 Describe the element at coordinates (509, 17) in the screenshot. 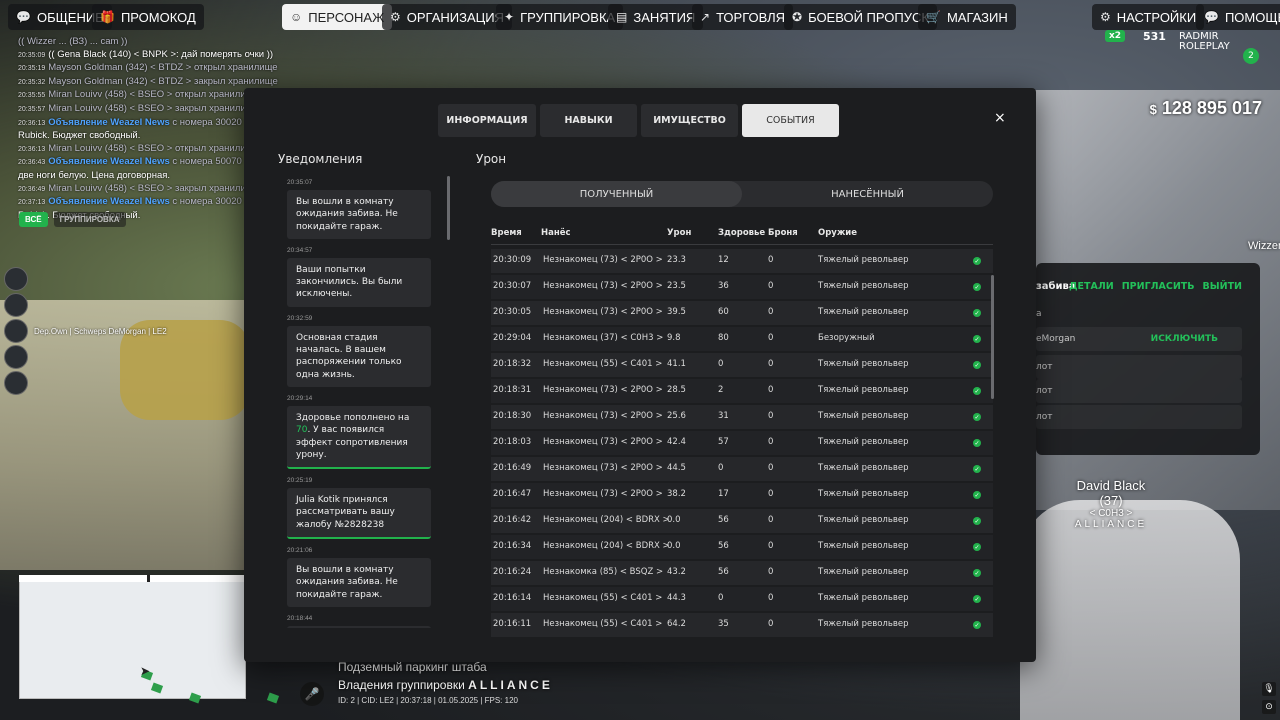

I see `gang-icon: ✦` at that location.